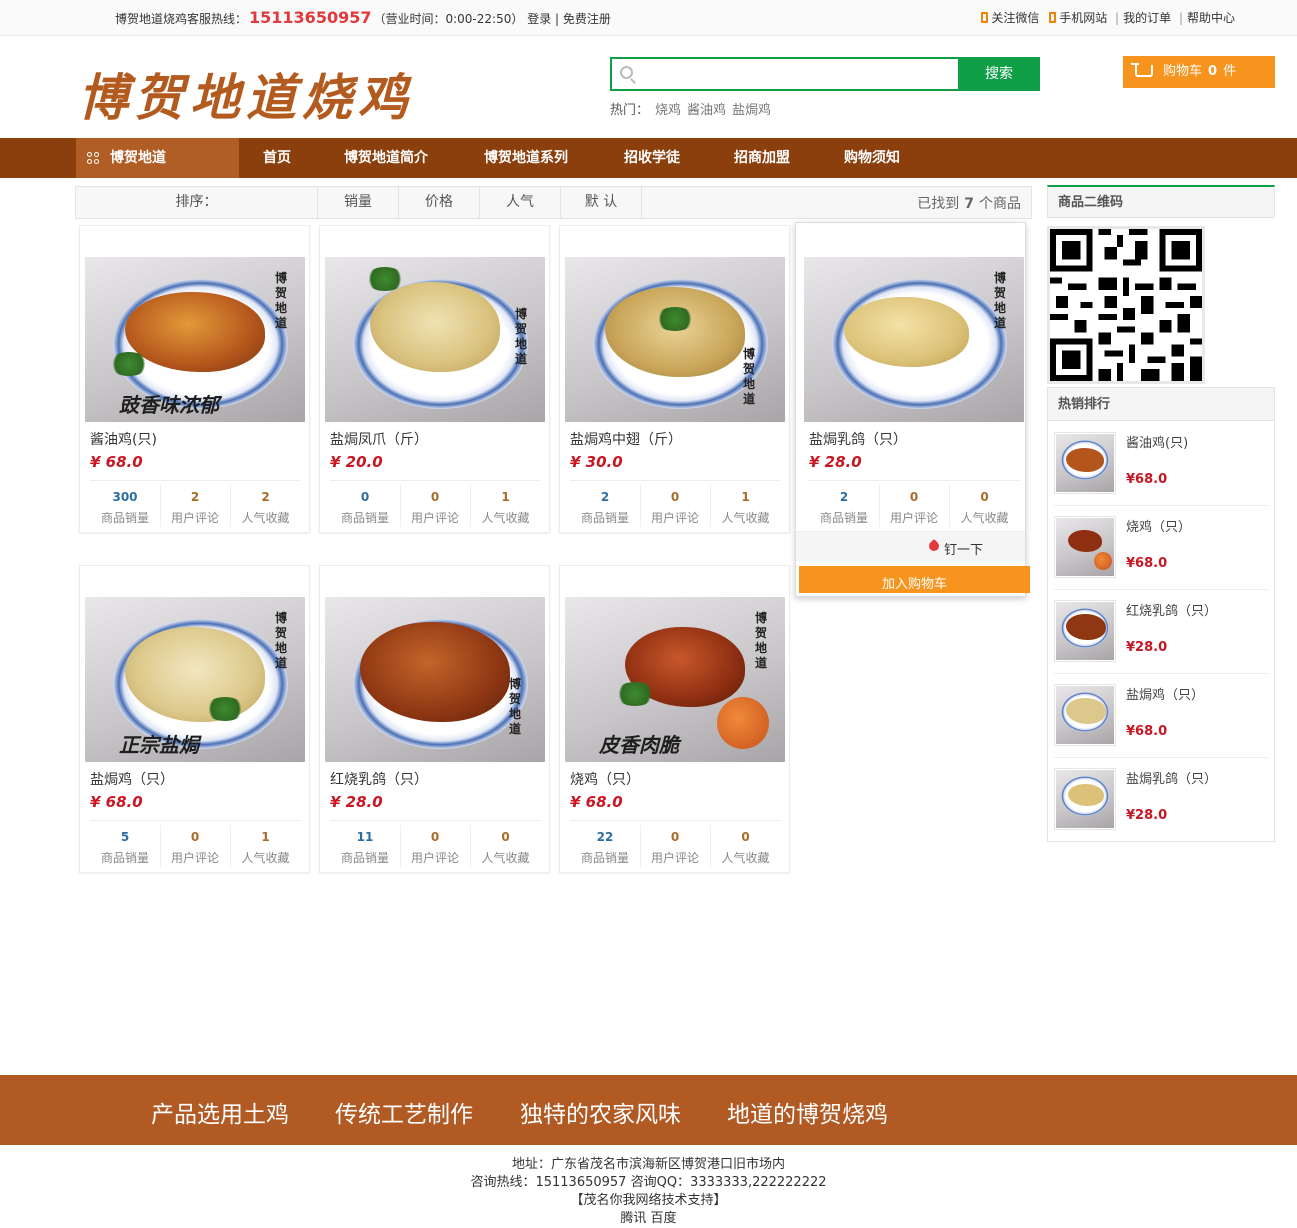  I want to click on footer-links: 腾讯 百度, so click(648, 1219).